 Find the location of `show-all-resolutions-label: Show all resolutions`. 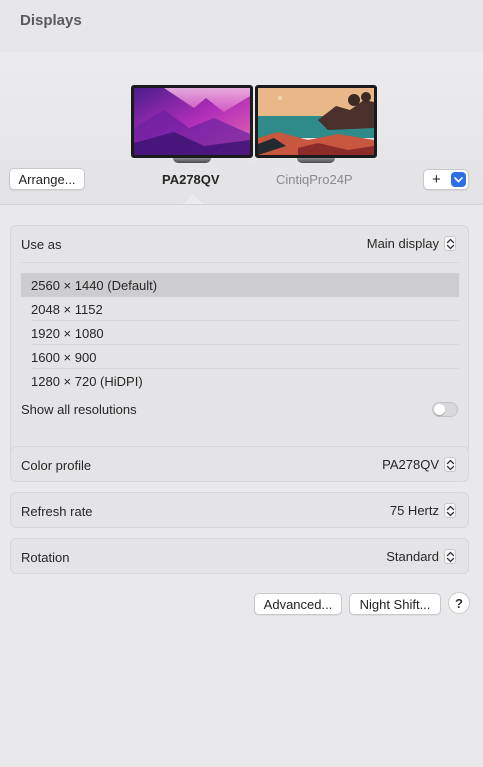

show-all-resolutions-label: Show all resolutions is located at coordinates (79, 409).